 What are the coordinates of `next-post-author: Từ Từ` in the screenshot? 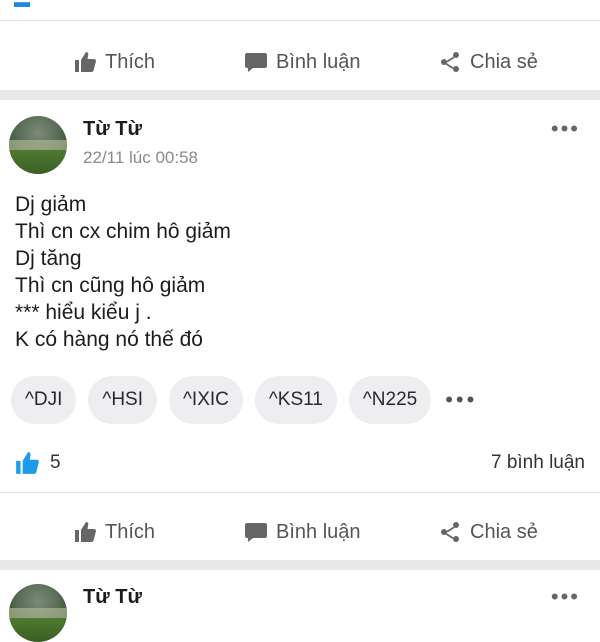 It's located at (112, 597).